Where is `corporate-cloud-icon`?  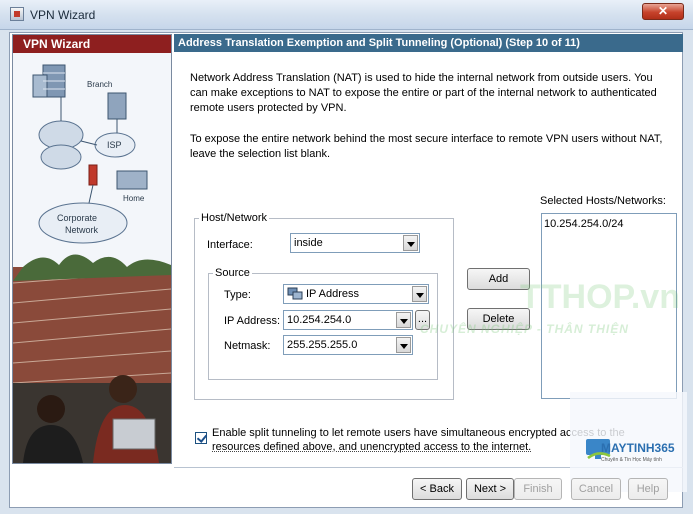 corporate-cloud-icon is located at coordinates (83, 223).